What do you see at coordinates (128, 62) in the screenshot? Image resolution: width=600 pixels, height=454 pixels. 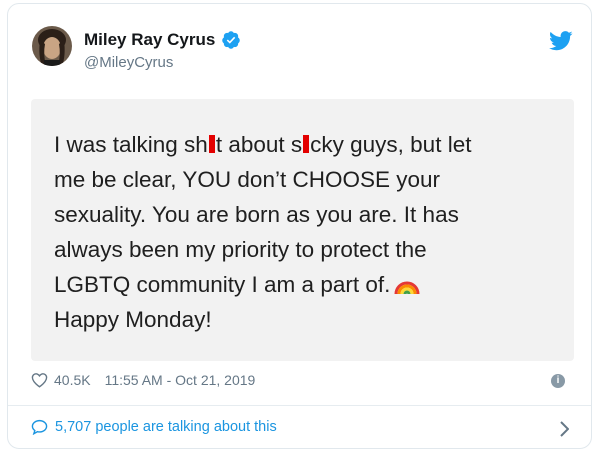 I see `user-handle: @MileyCyrus` at bounding box center [128, 62].